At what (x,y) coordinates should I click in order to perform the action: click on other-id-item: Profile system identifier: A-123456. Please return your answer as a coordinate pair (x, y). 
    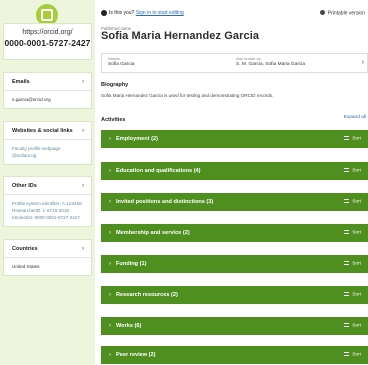
    Looking at the image, I should click on (47, 203).